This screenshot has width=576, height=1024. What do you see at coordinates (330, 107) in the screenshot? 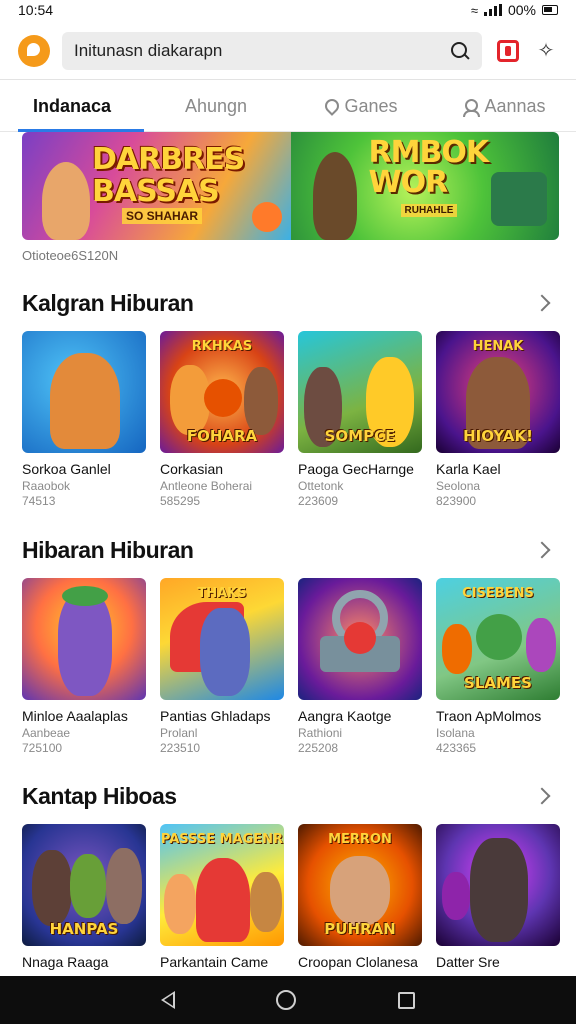
I see `pin-icon` at bounding box center [330, 107].